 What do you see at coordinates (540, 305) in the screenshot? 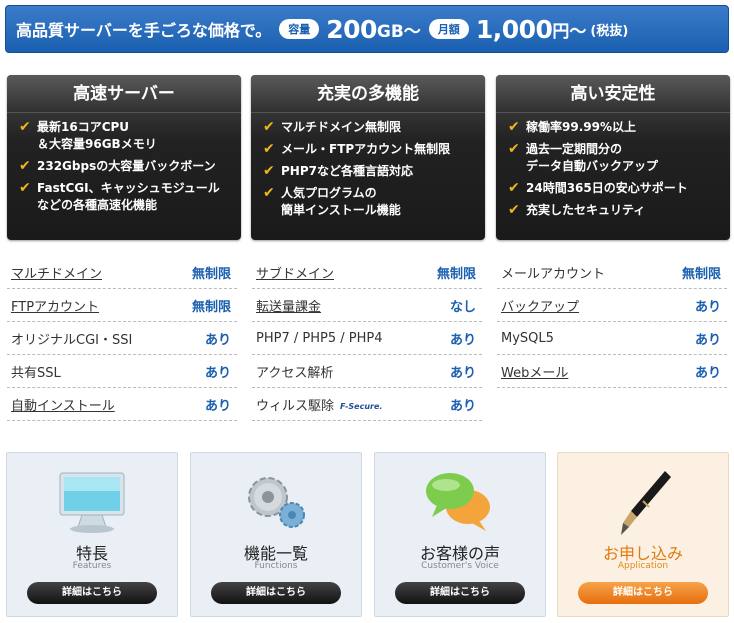
I see `spec-link-backup: バックアップ` at bounding box center [540, 305].